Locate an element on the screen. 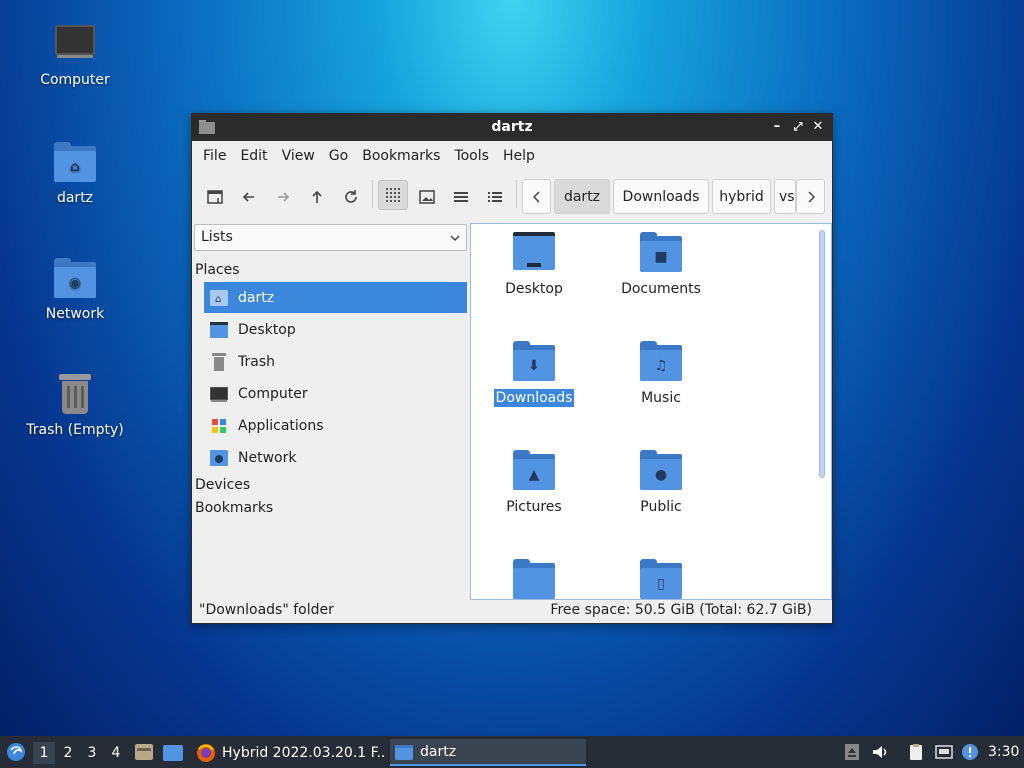  reload-icon is located at coordinates (351, 196).